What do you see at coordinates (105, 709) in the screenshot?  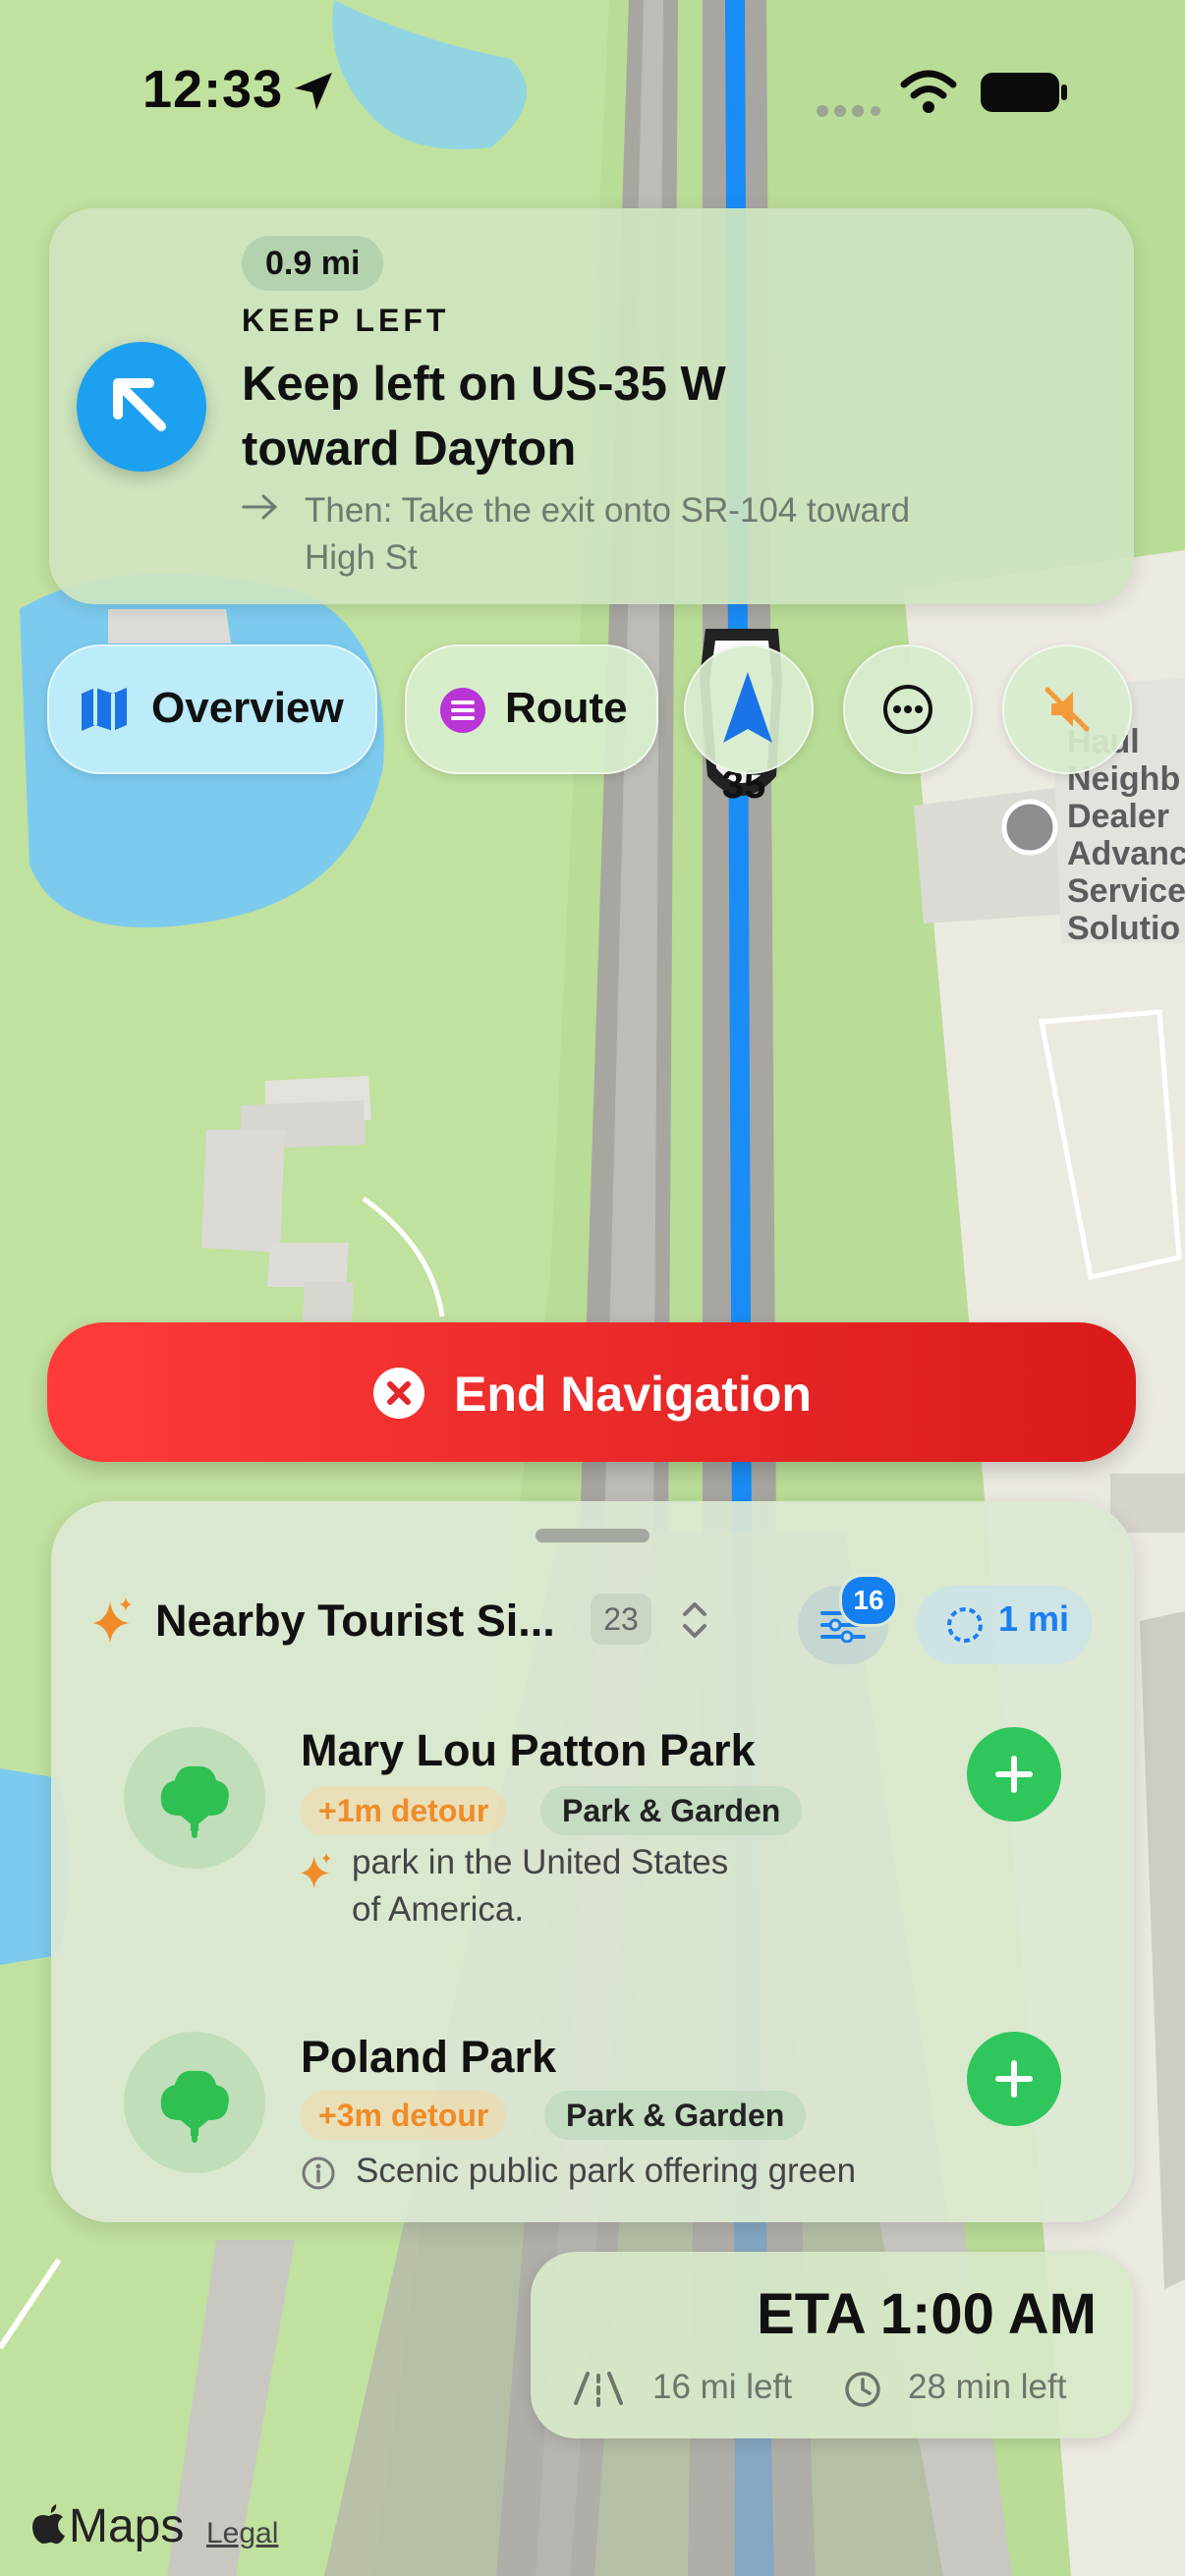 I see `map-icon` at bounding box center [105, 709].